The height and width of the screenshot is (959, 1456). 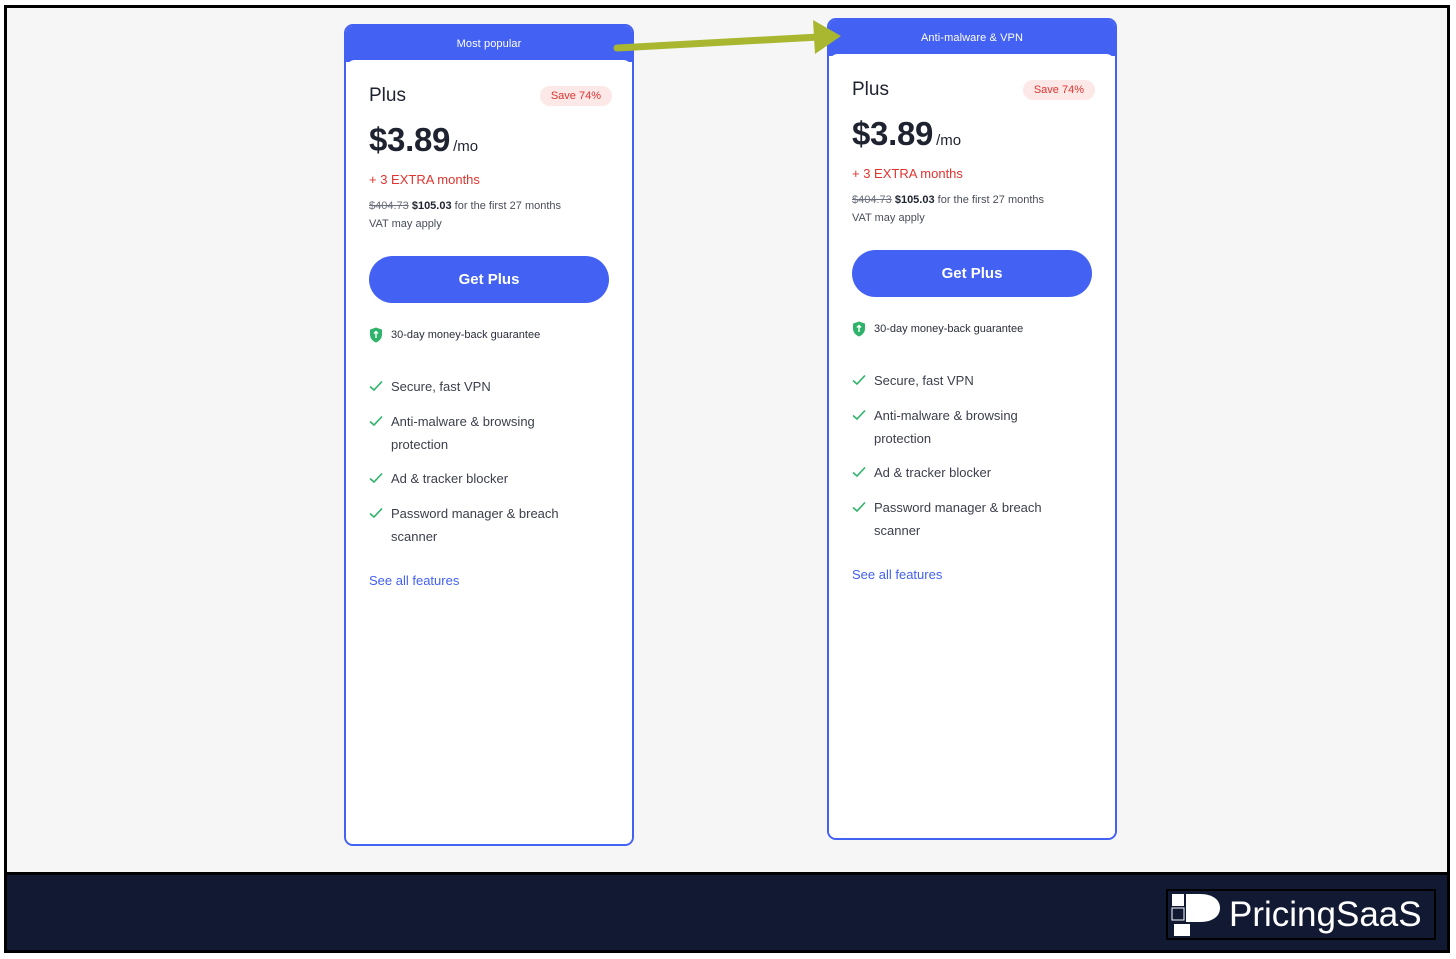 What do you see at coordinates (727, 37) in the screenshot?
I see `arrow-right-icon` at bounding box center [727, 37].